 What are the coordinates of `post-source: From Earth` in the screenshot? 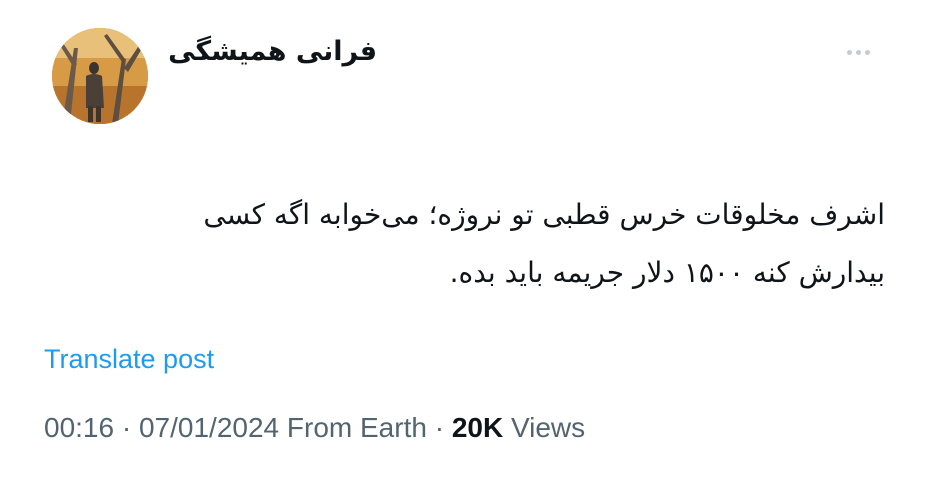 It's located at (356, 427).